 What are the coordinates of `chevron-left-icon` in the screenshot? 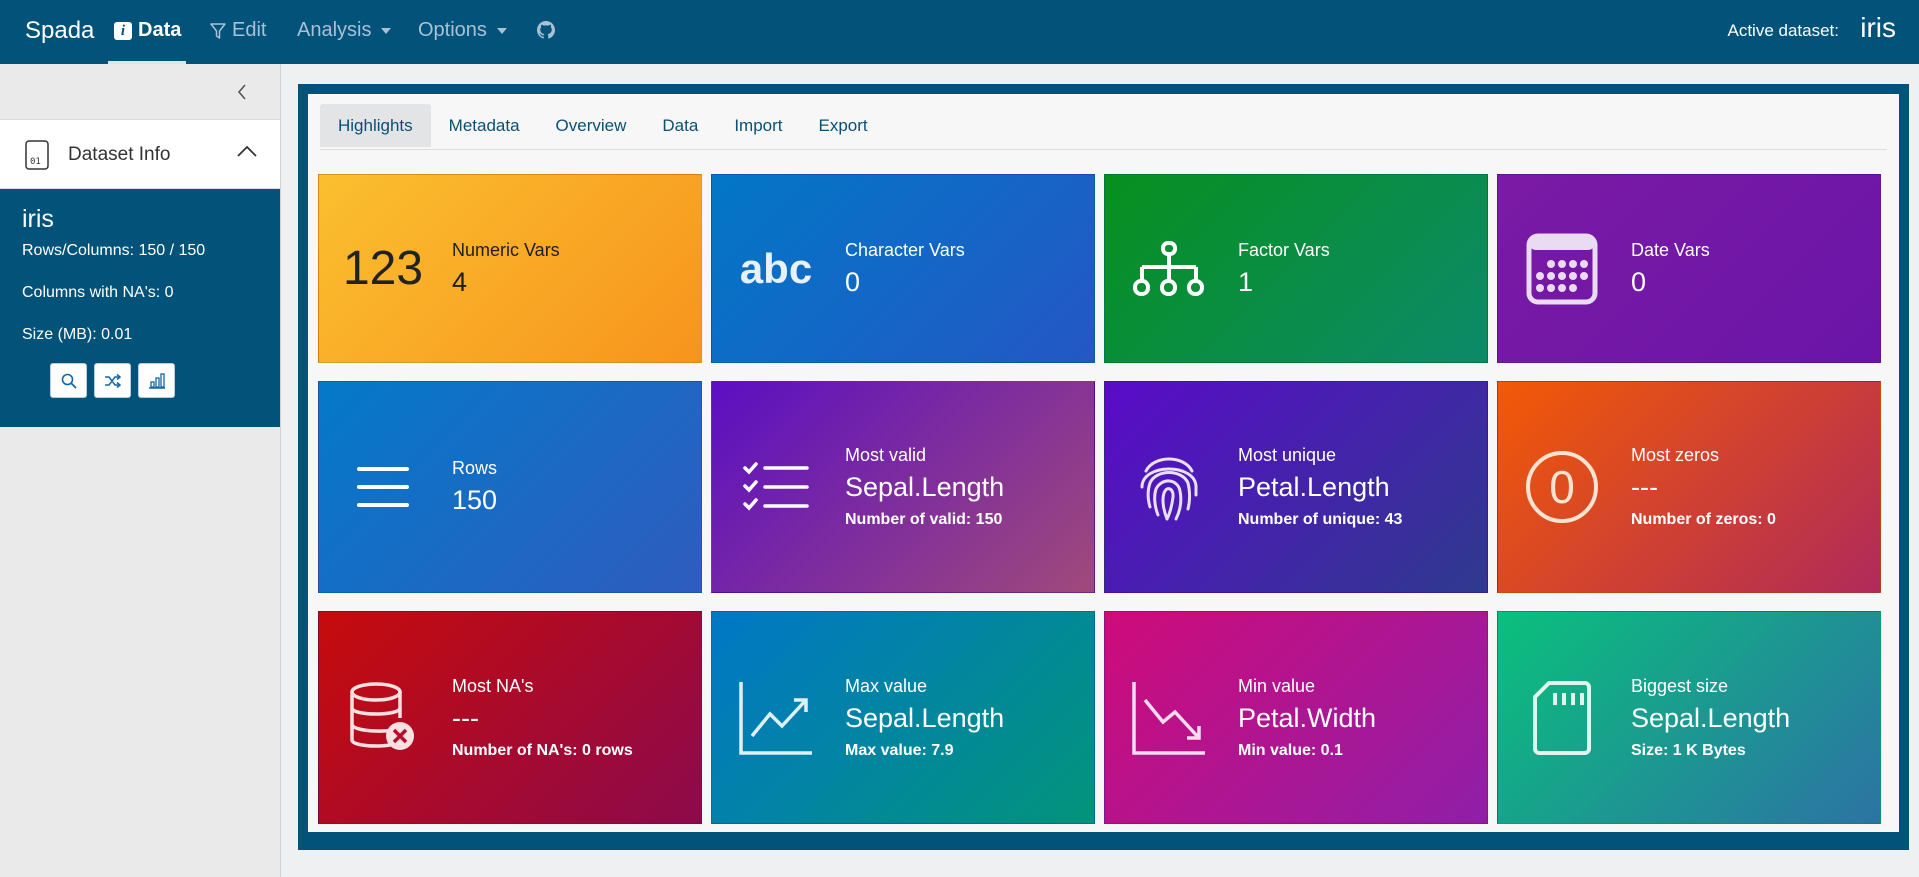 It's located at (242, 92).